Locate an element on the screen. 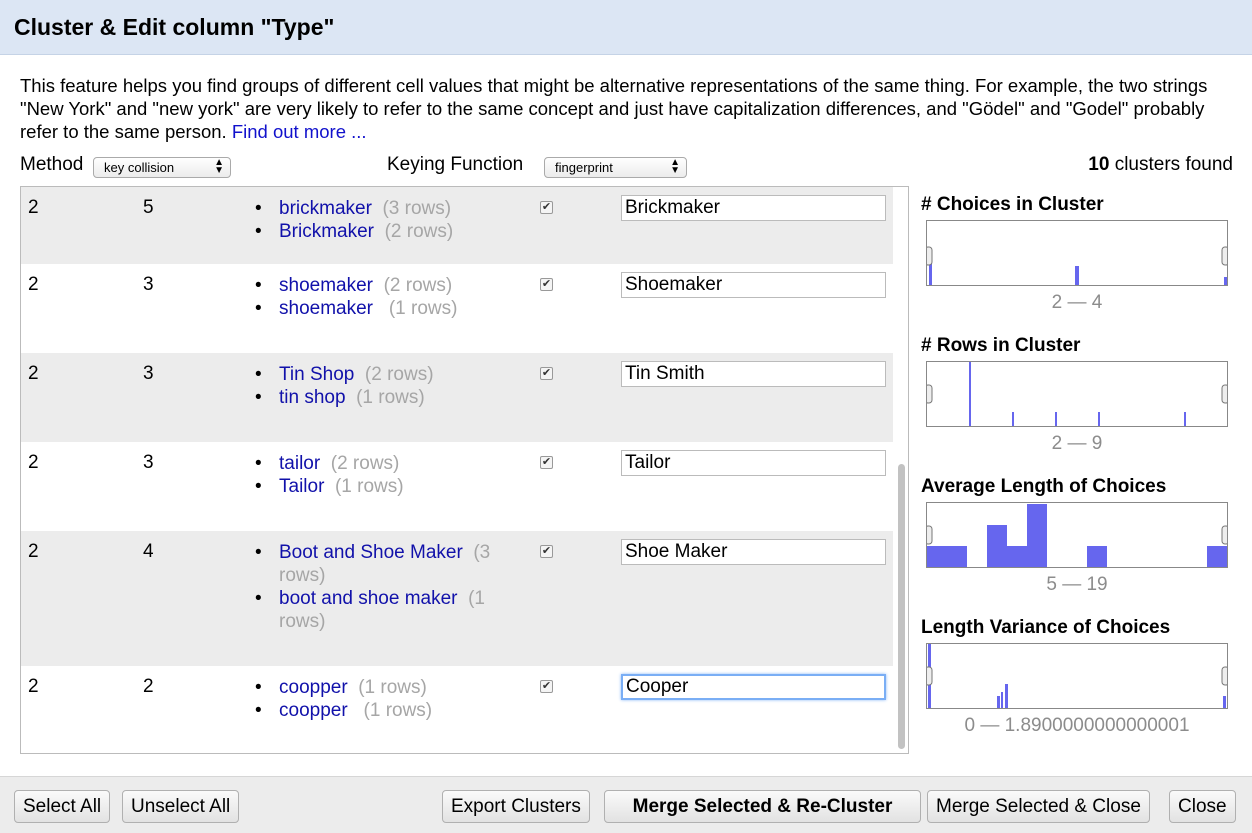 This screenshot has height=833, width=1252. keying-function-select: fingerprint ▲ ▼ is located at coordinates (615, 167).